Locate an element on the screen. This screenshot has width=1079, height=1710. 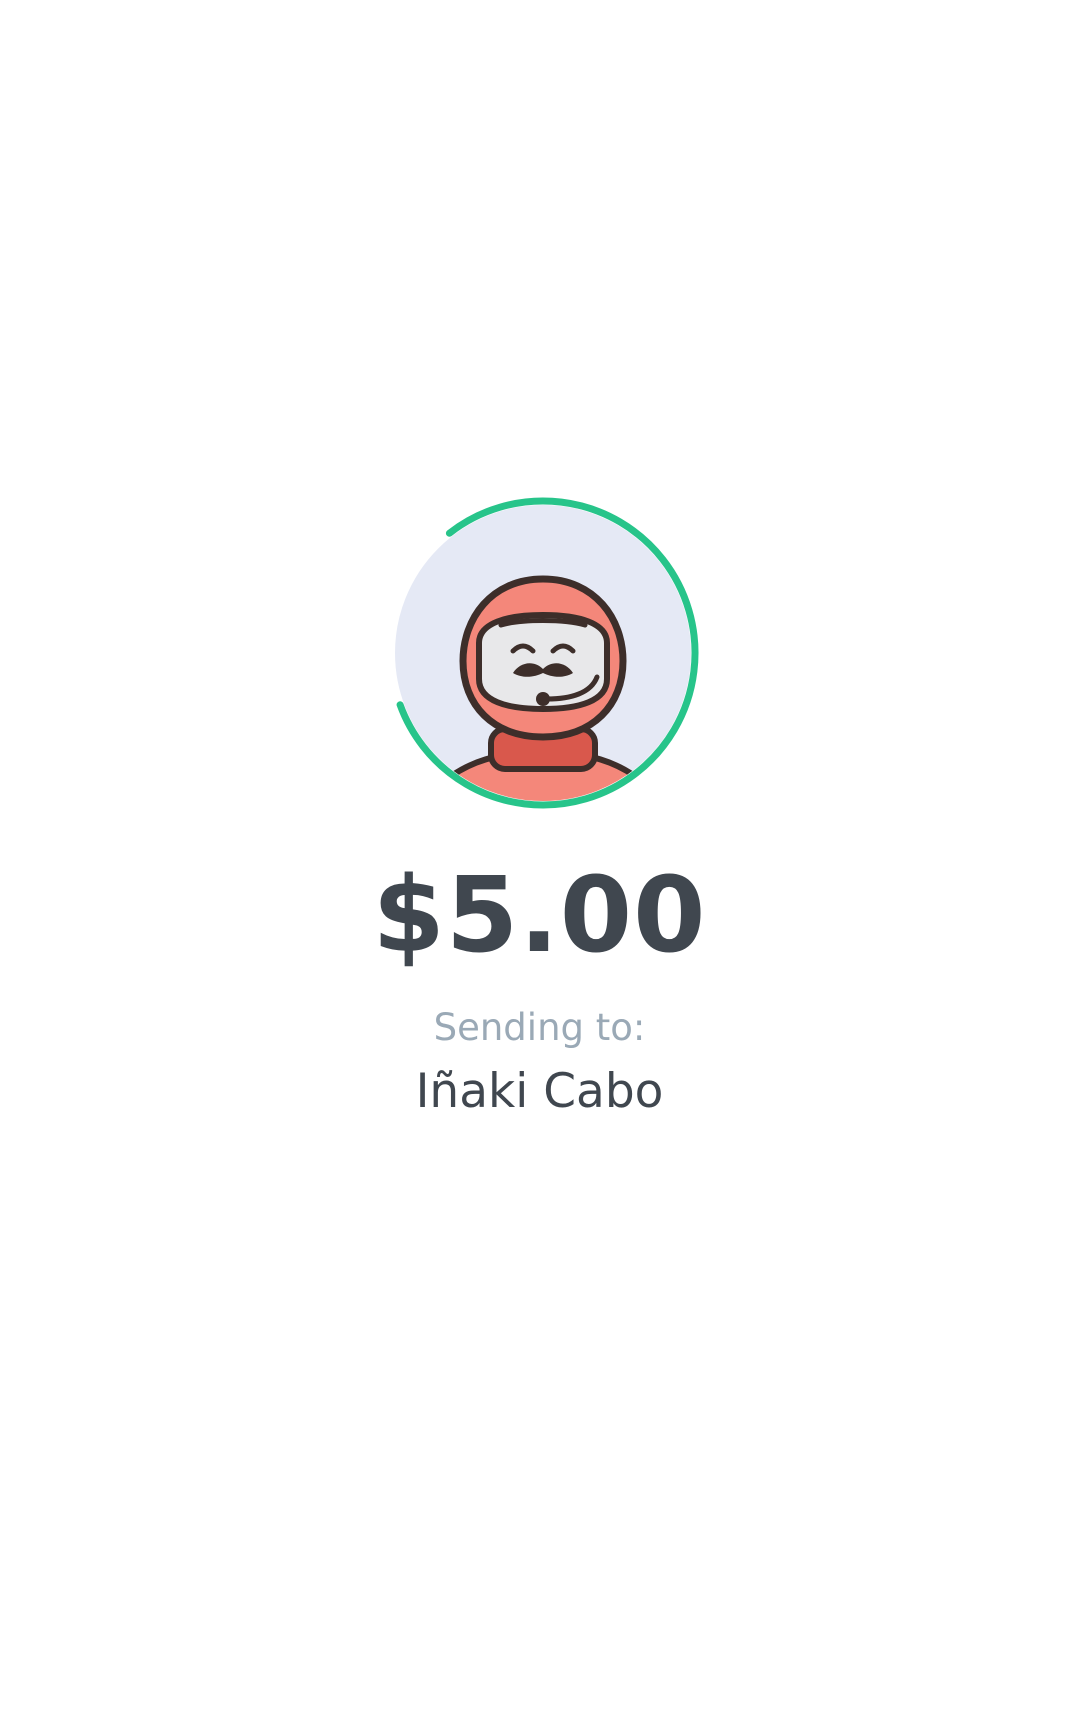
recipient-avatar is located at coordinates (543, 653).